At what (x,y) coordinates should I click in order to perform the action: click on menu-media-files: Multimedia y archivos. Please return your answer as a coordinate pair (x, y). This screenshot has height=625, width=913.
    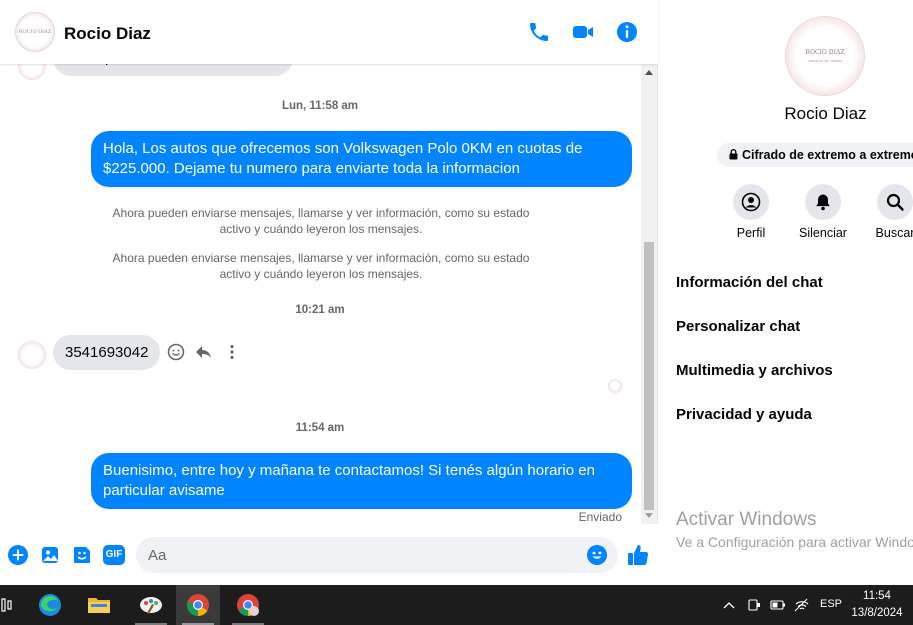
    Looking at the image, I should click on (754, 370).